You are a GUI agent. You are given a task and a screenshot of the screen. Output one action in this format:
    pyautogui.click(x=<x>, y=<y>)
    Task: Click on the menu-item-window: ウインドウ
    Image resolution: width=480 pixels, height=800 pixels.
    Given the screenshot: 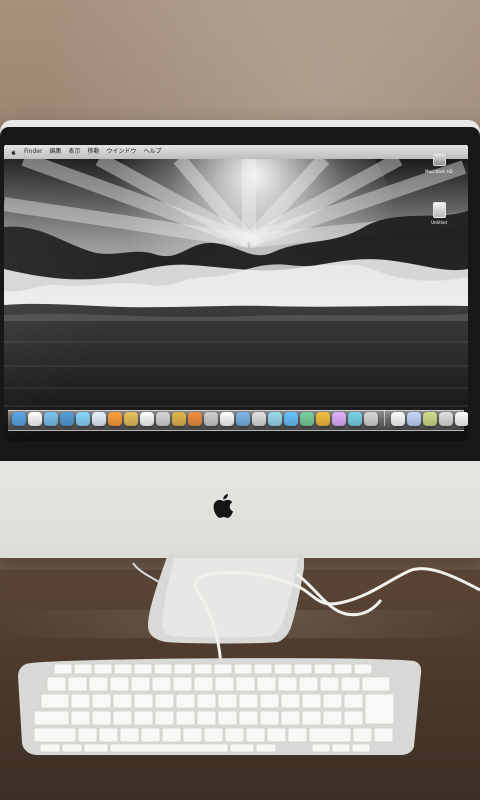 What is the action you would take?
    pyautogui.click(x=122, y=152)
    